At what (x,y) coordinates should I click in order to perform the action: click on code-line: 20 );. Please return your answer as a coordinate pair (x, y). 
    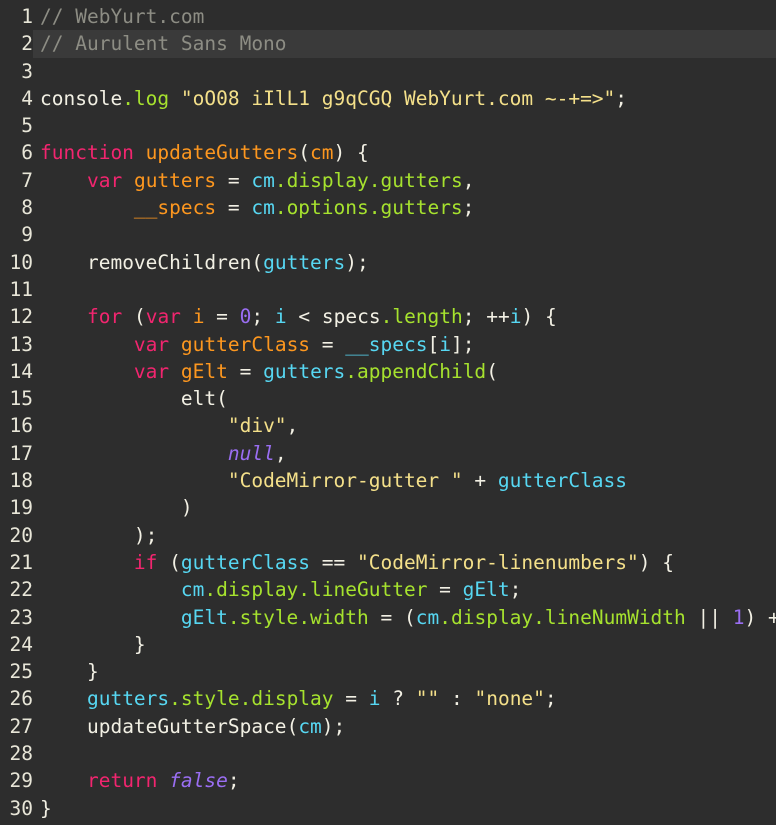
    Looking at the image, I should click on (388, 535).